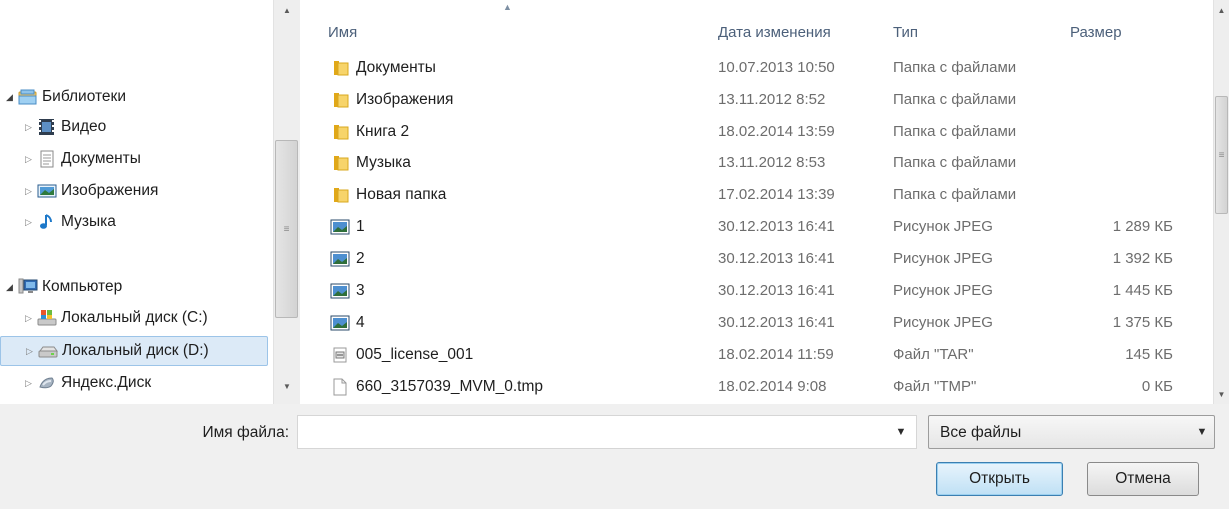 The height and width of the screenshot is (509, 1229). What do you see at coordinates (756, 132) in the screenshot?
I see `file-row: Книга 2 18.02.2014 13:59 Папка с файлами` at bounding box center [756, 132].